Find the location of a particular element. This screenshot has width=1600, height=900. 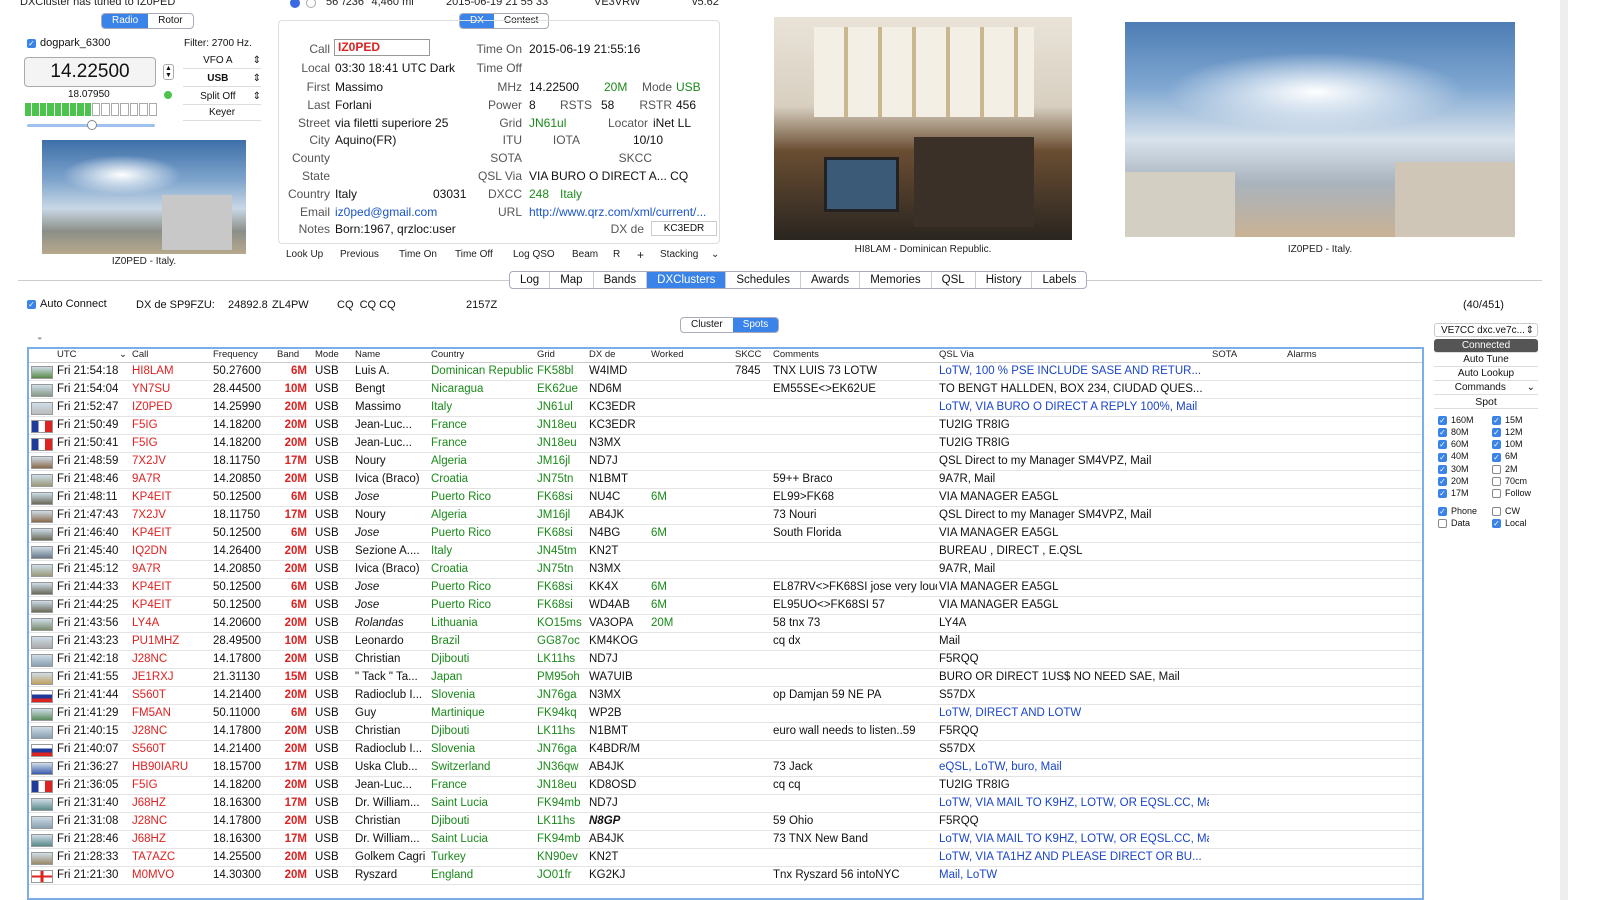

seg-radio: Radio is located at coordinates (125, 21).